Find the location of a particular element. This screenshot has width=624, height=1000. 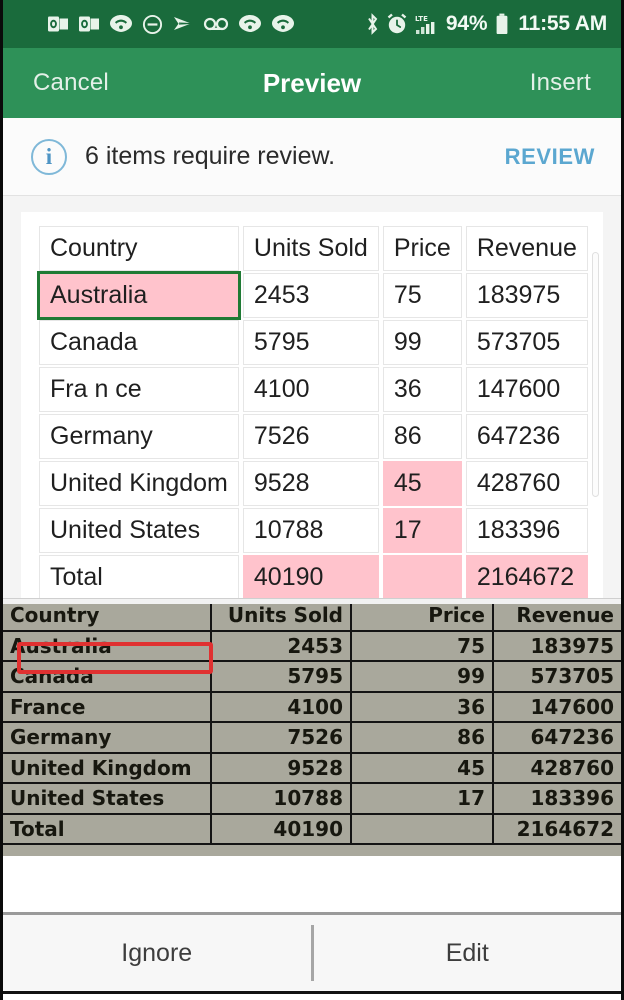

column-header-revenue: Revenue is located at coordinates (526, 248).